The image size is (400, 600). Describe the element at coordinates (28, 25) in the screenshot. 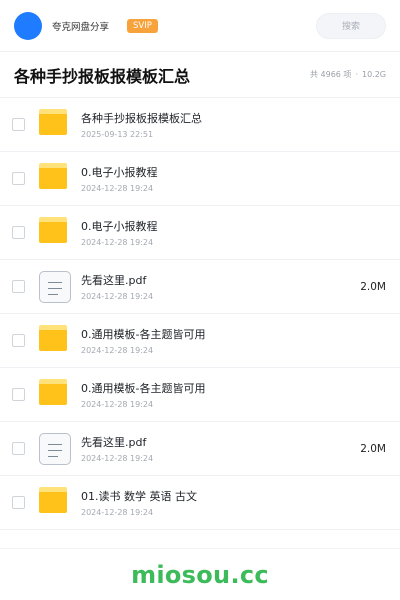

I see `avatar` at that location.